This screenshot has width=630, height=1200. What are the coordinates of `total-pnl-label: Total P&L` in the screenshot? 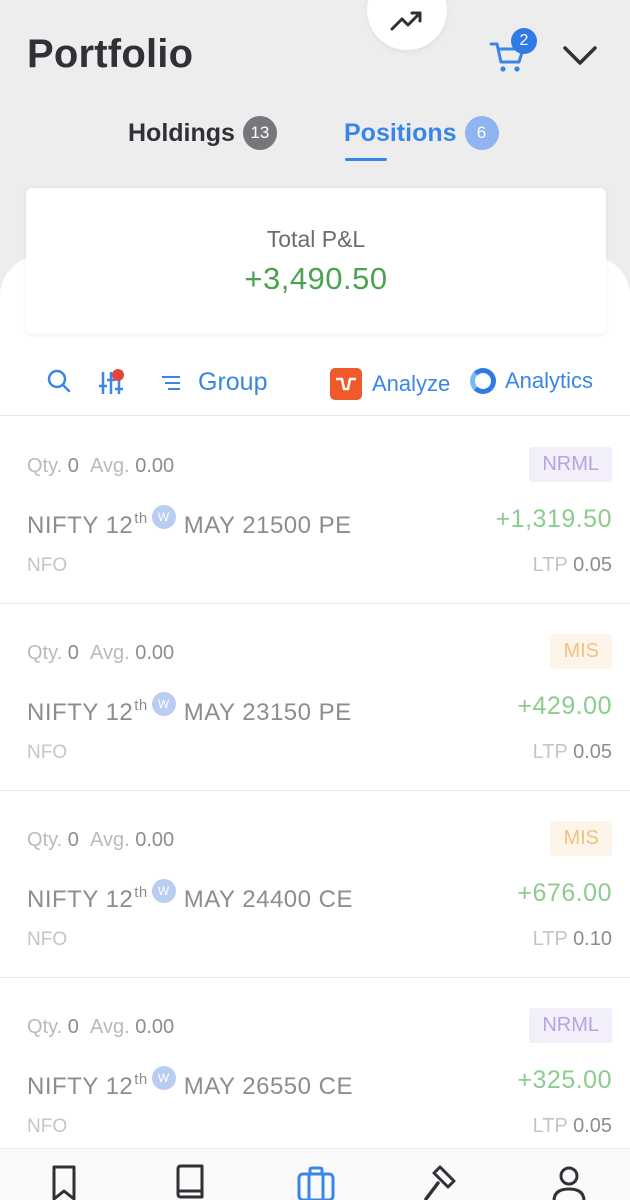 It's located at (316, 239).